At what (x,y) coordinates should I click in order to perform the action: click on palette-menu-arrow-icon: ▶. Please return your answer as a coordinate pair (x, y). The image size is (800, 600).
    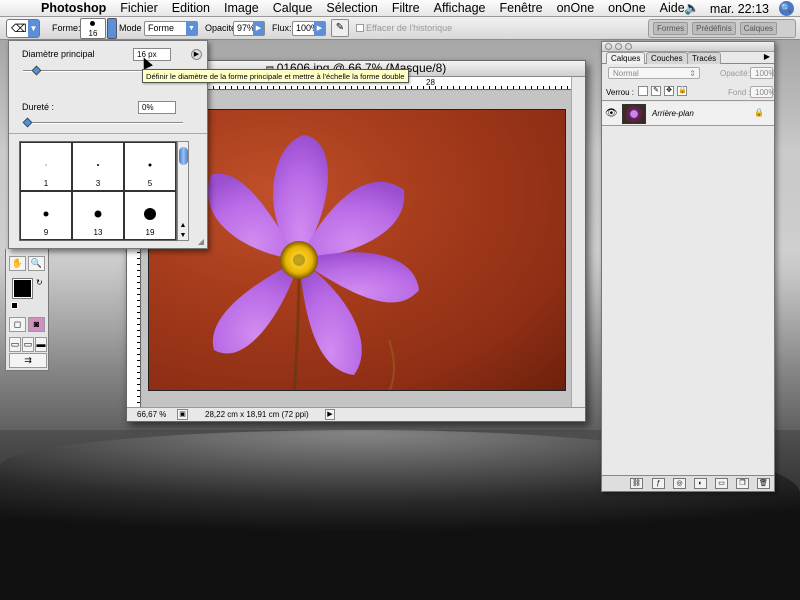
    Looking at the image, I should click on (767, 56).